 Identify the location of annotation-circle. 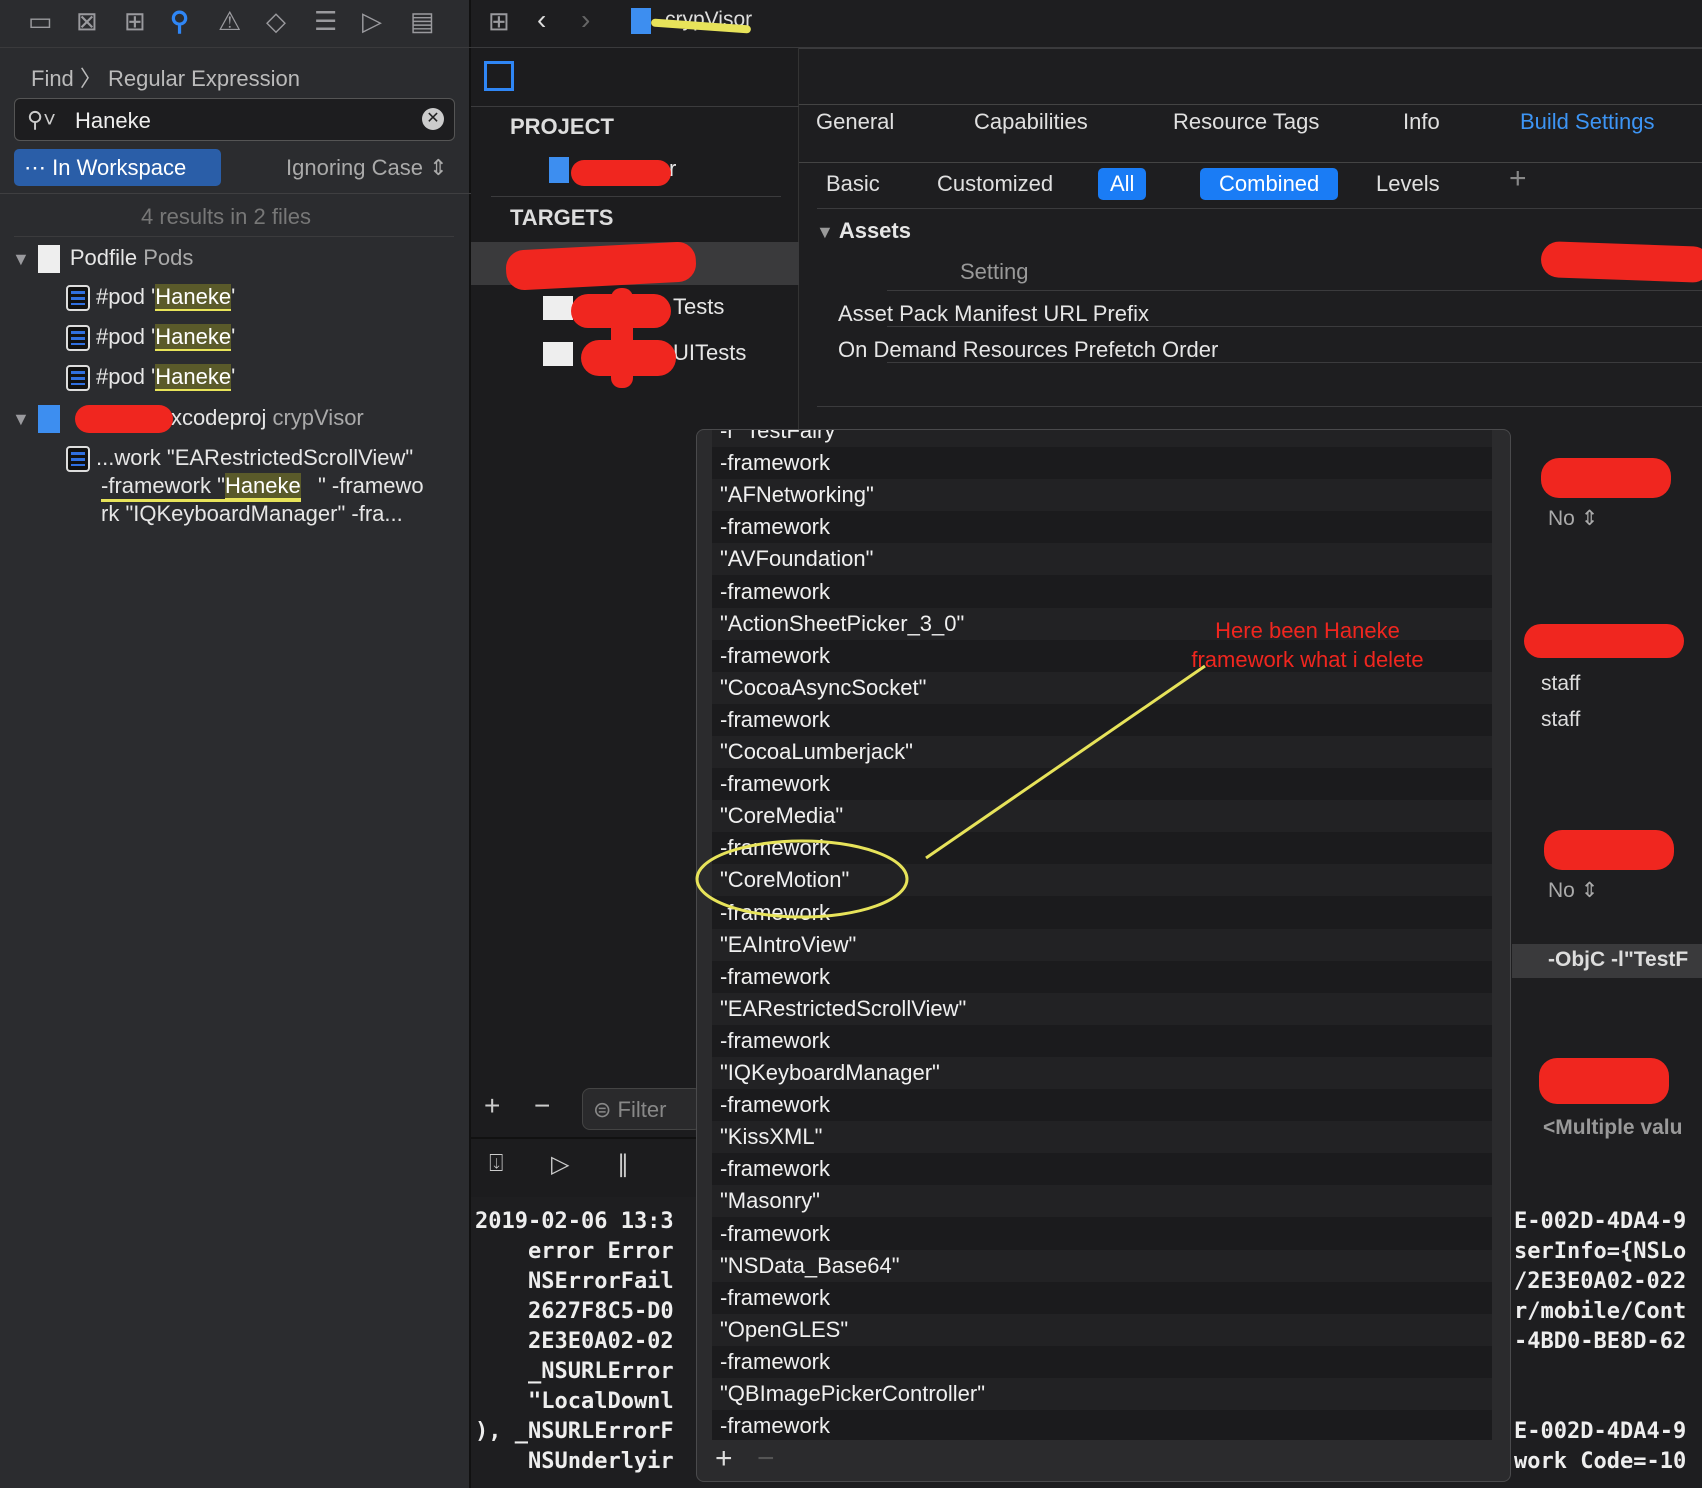
(802, 879).